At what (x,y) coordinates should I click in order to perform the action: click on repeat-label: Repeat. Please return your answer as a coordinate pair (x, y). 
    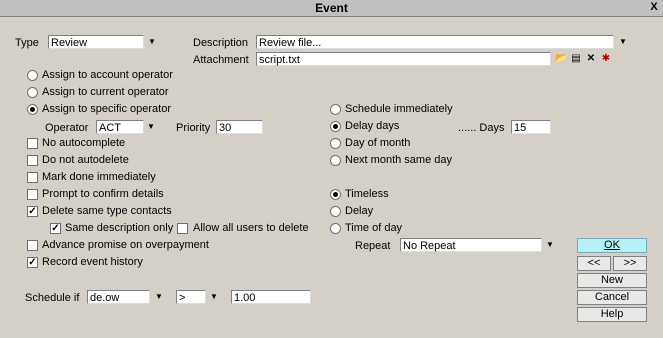
    Looking at the image, I should click on (373, 246).